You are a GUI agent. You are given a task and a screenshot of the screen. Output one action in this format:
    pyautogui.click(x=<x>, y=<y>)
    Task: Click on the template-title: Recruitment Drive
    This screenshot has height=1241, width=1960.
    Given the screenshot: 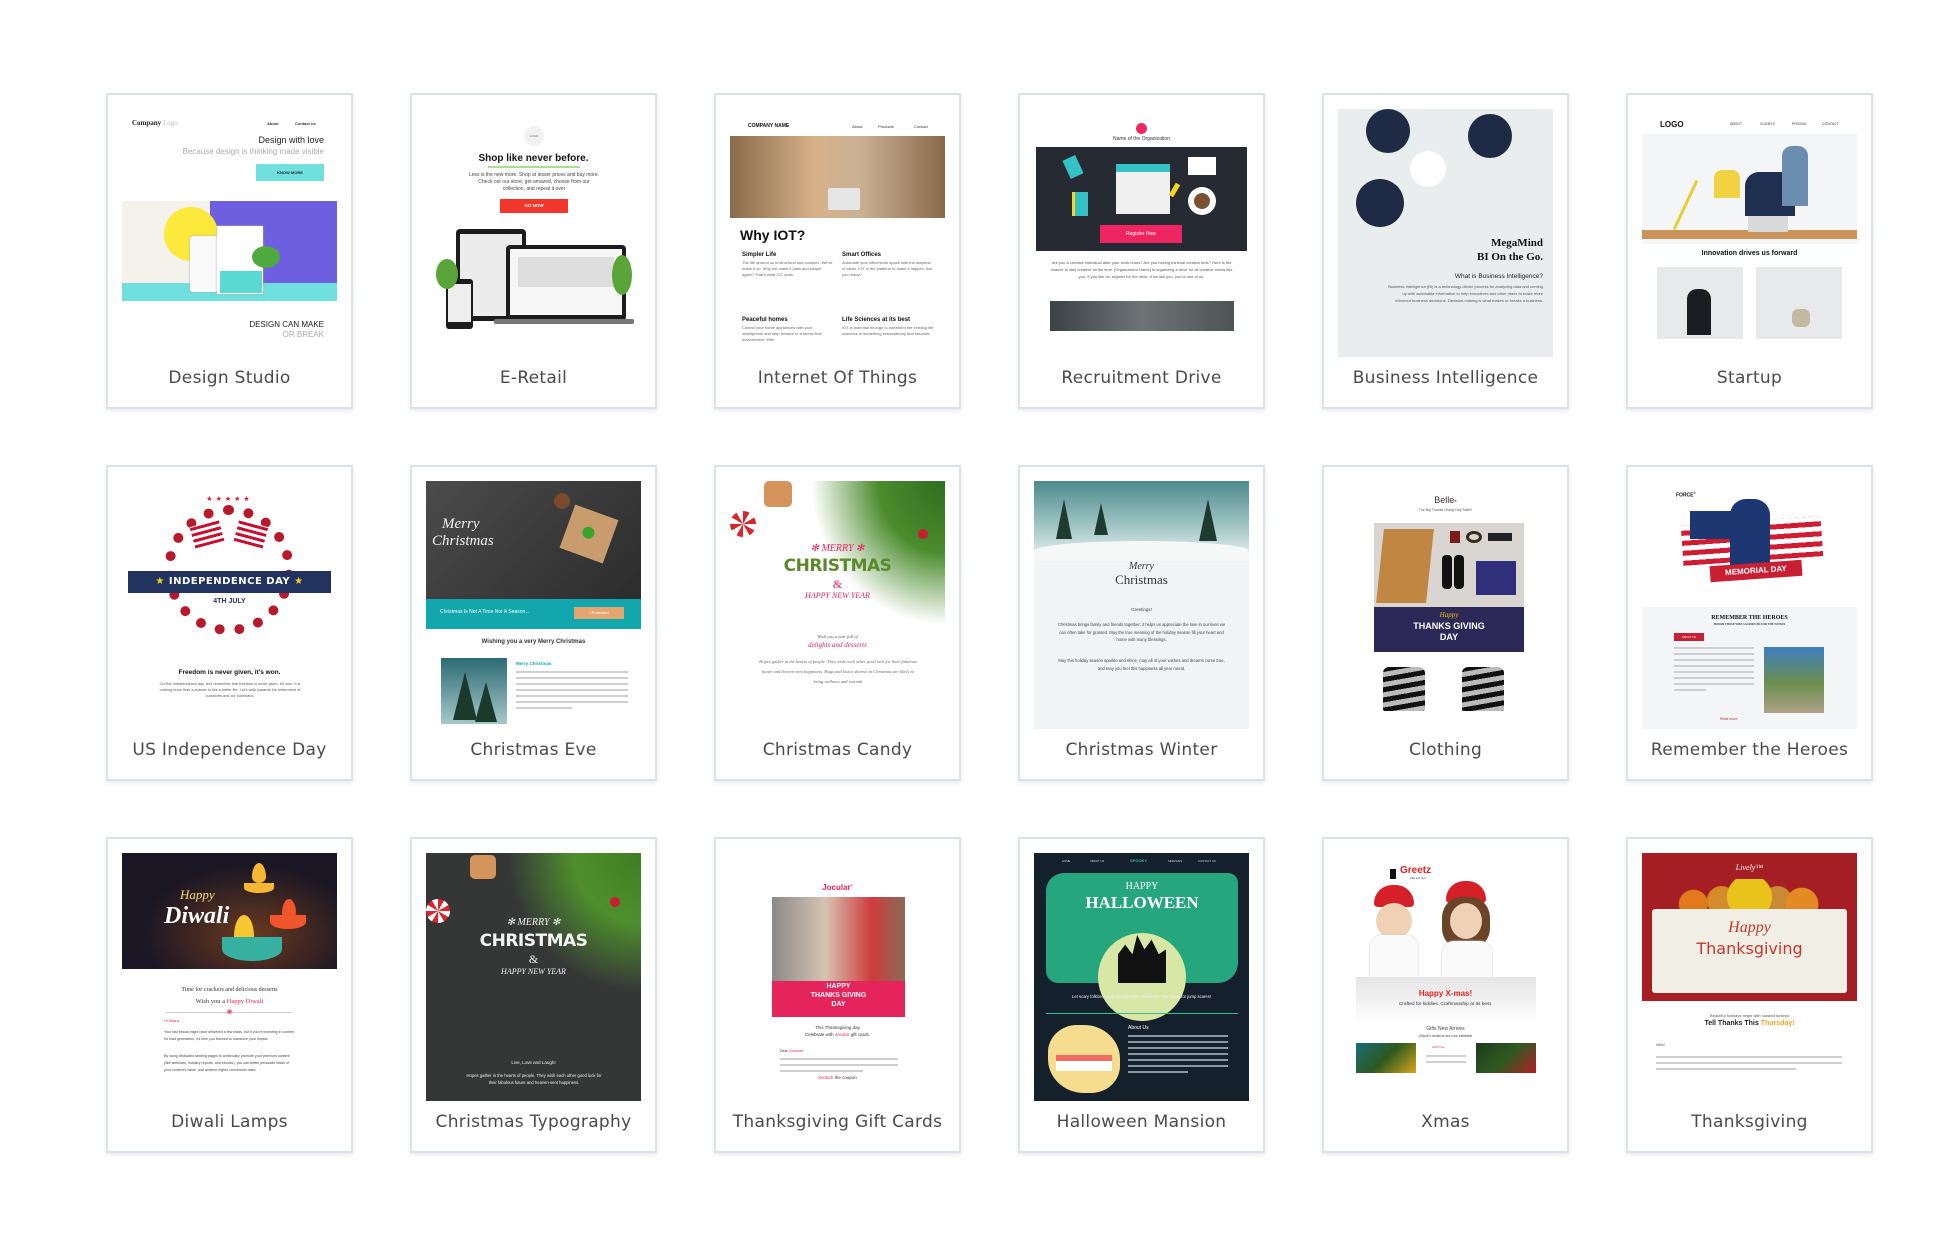 What is the action you would take?
    pyautogui.click(x=1141, y=378)
    